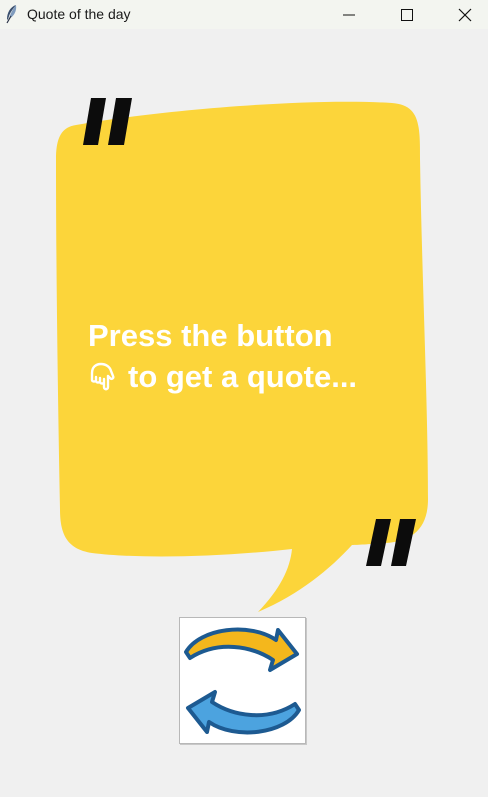  I want to click on window-title: Quote of the day, so click(79, 14).